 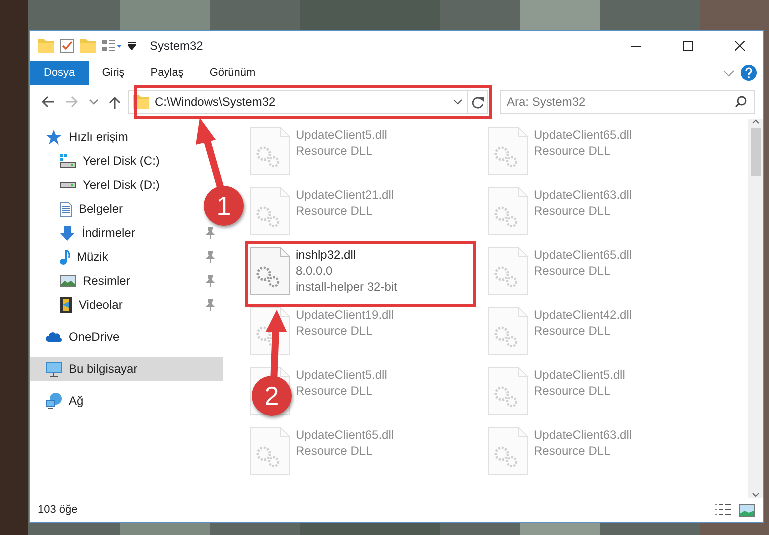 I want to click on address-field: C:\Windows\System32, so click(x=298, y=102).